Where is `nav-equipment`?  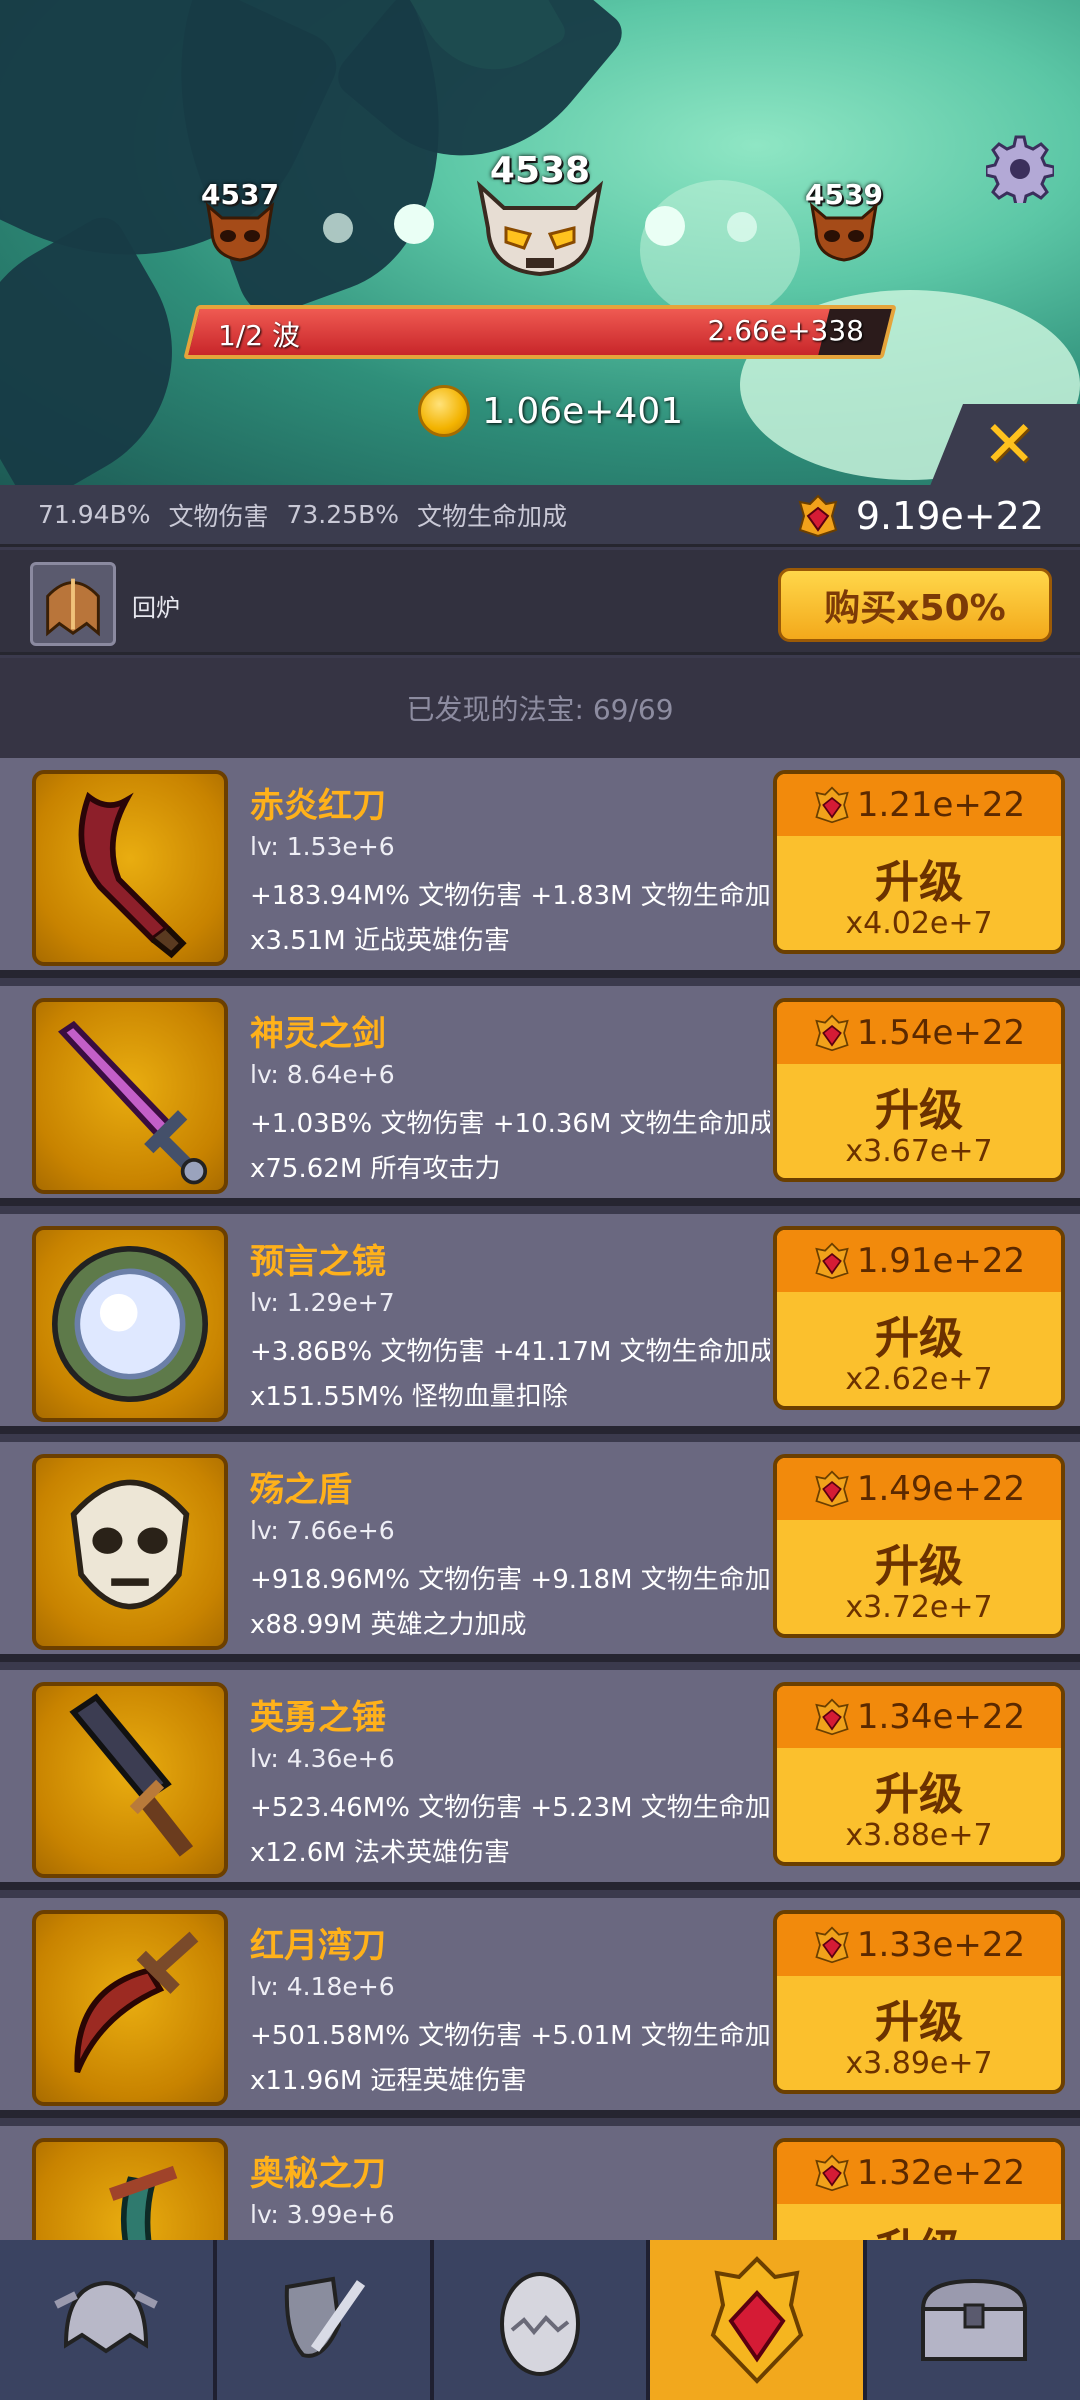 nav-equipment is located at coordinates (323, 2320).